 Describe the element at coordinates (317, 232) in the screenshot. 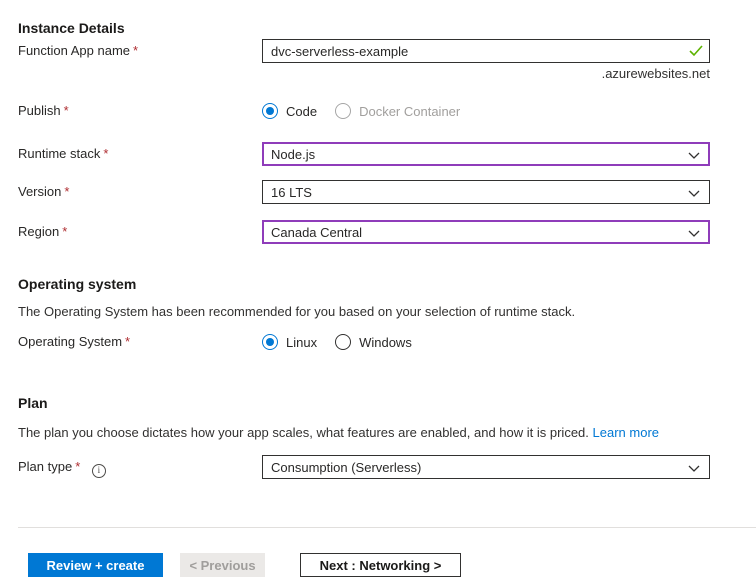

I see `region-value: Canada Central` at that location.